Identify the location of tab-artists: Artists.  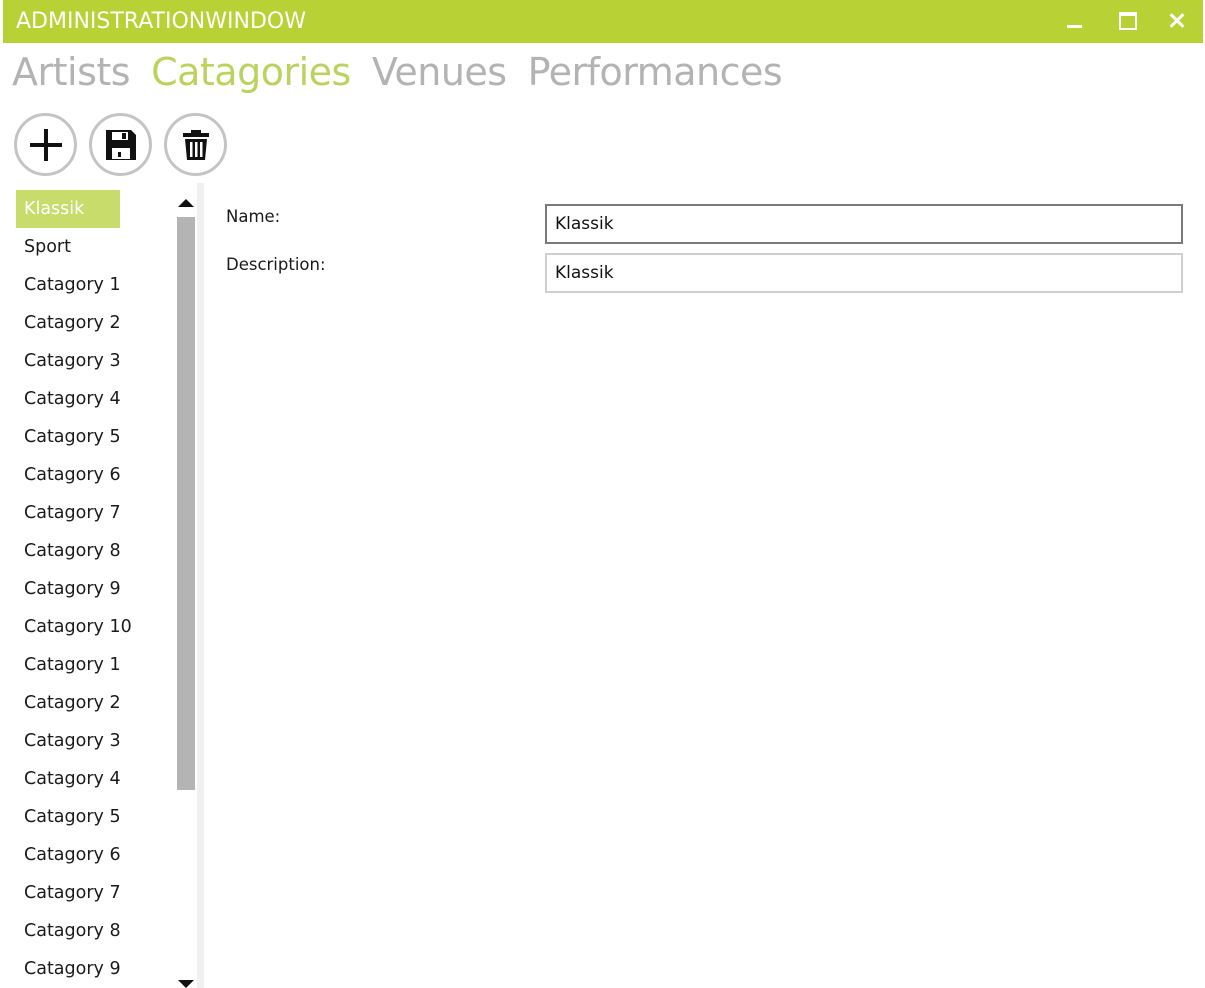
(71, 77).